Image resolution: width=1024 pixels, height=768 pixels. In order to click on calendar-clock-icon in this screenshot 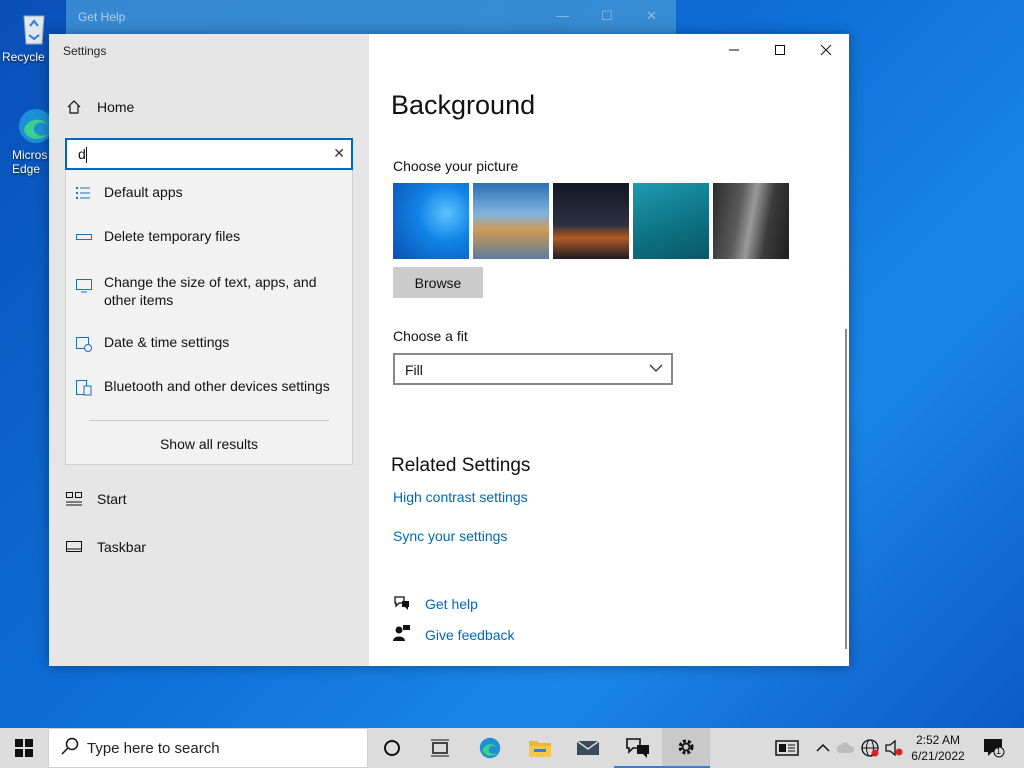, I will do `click(85, 344)`.